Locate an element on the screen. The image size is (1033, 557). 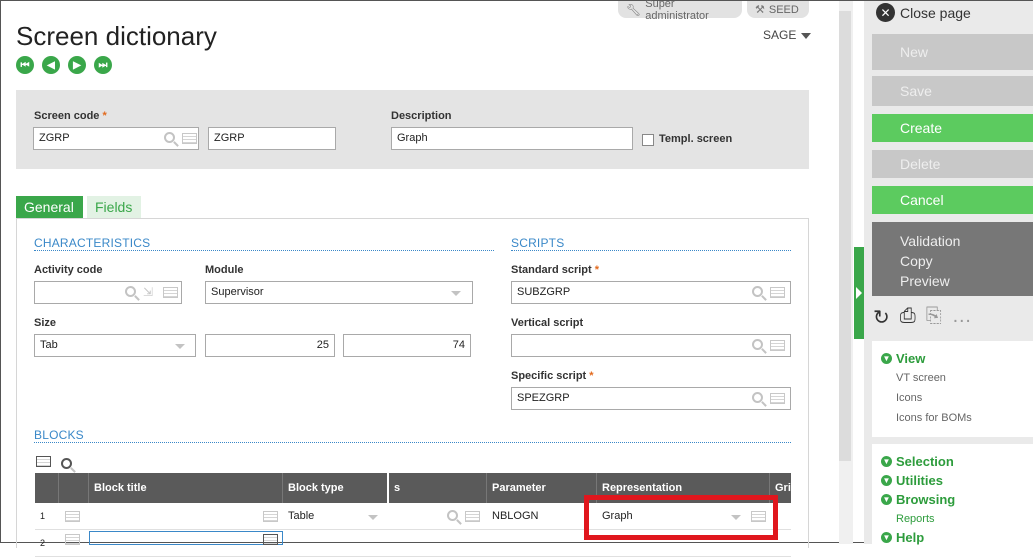
templ-screen-label: Templ. screen is located at coordinates (696, 139).